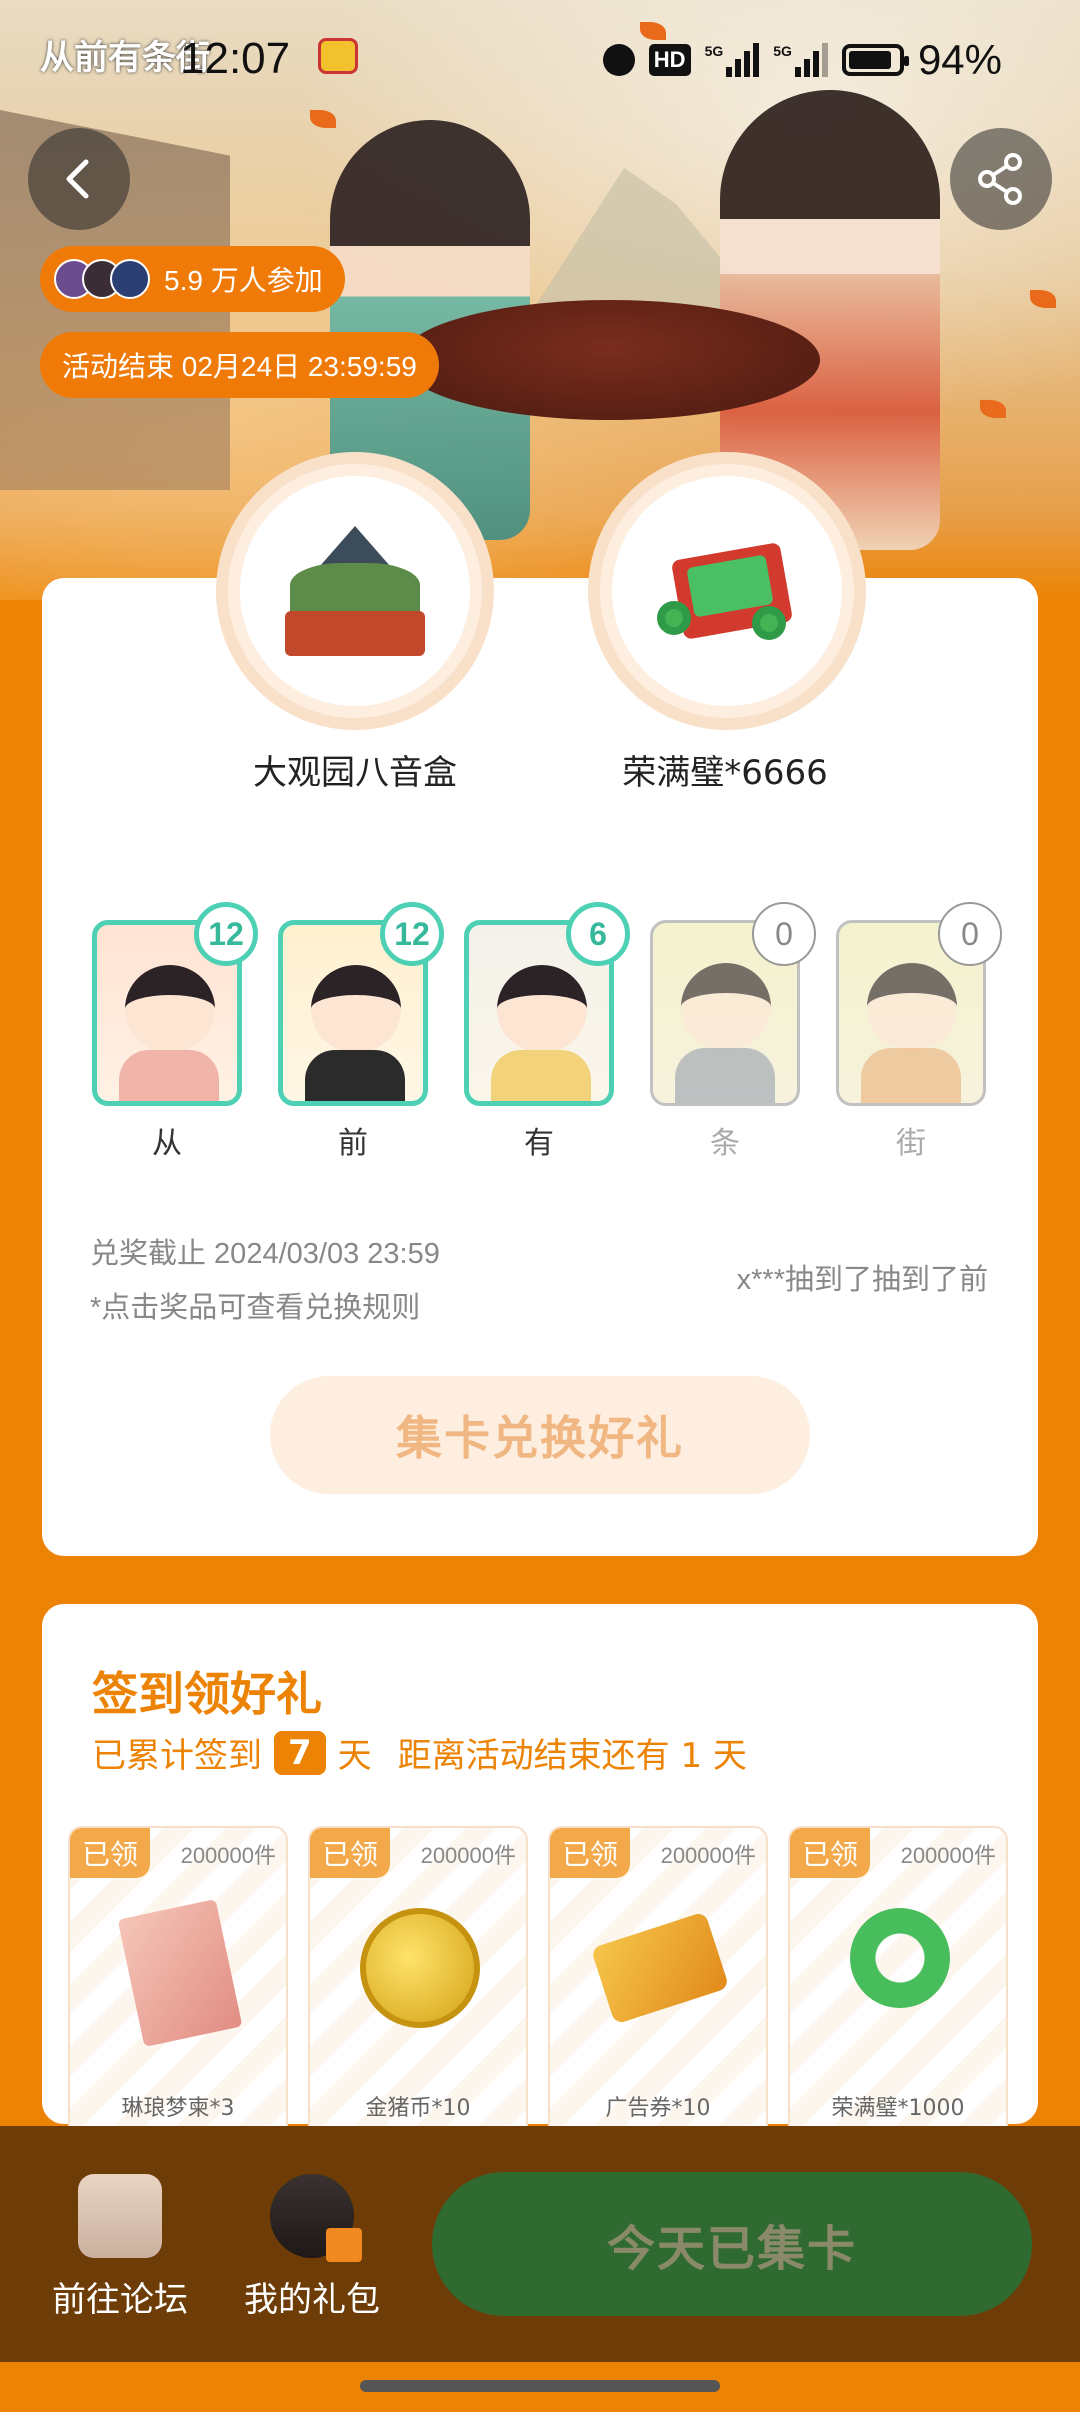 The image size is (1080, 2412). Describe the element at coordinates (598, 934) in the screenshot. I see `card-count-badge: 6` at that location.